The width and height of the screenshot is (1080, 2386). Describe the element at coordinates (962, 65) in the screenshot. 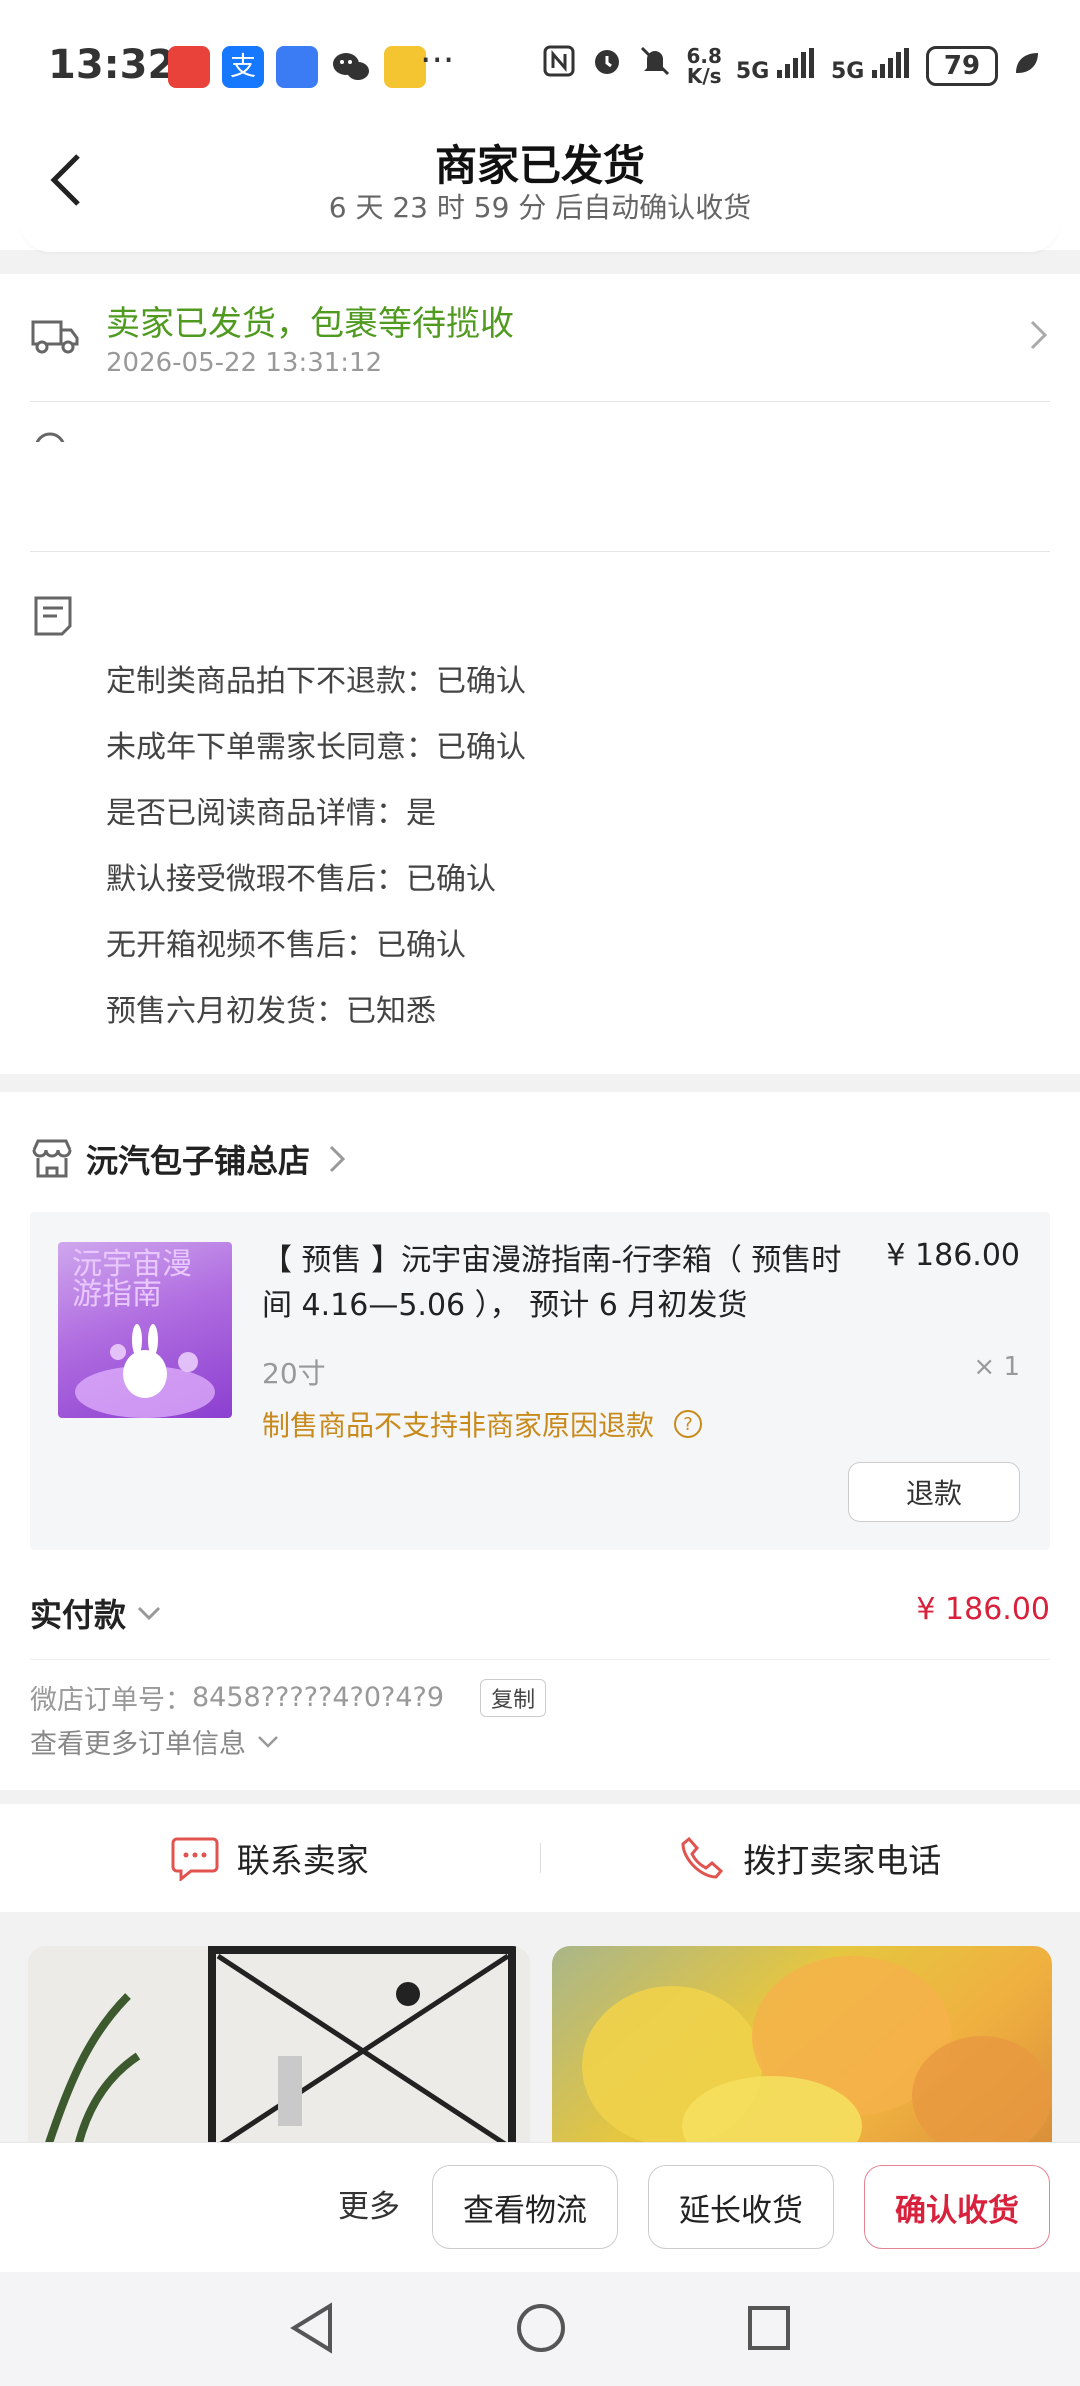

I see `battery-icon: 79` at that location.